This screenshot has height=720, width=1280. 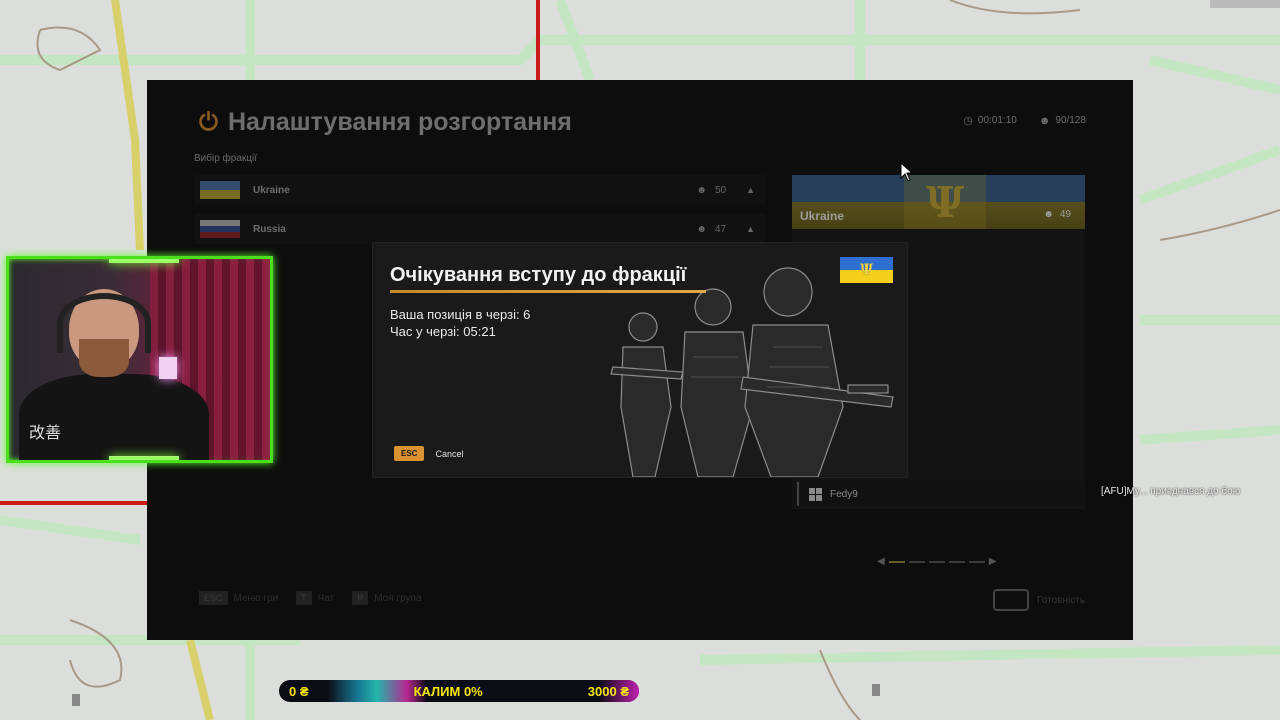 What do you see at coordinates (271, 190) in the screenshot?
I see `faction-name: Ukraine` at bounding box center [271, 190].